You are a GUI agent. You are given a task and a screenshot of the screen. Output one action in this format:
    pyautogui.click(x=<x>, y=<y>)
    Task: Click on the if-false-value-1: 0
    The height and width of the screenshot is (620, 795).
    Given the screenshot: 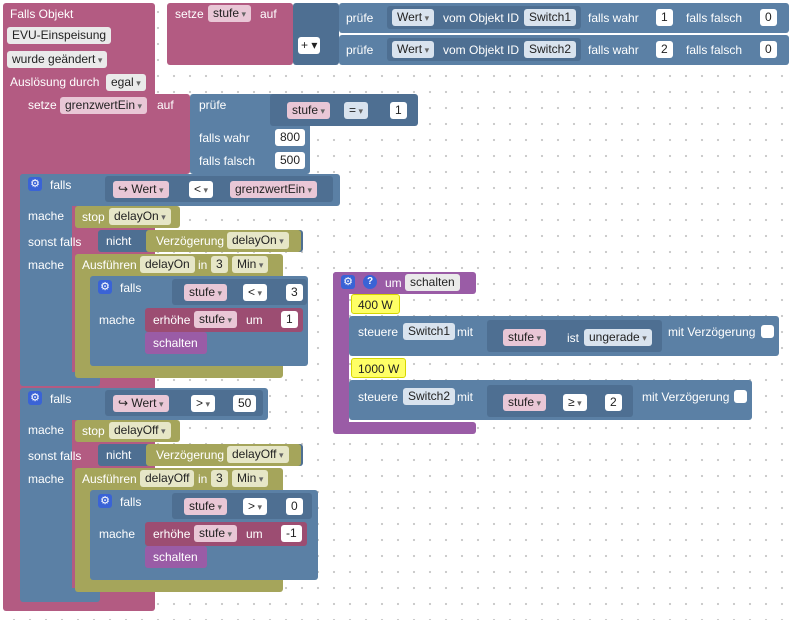 What is the action you would take?
    pyautogui.click(x=768, y=17)
    